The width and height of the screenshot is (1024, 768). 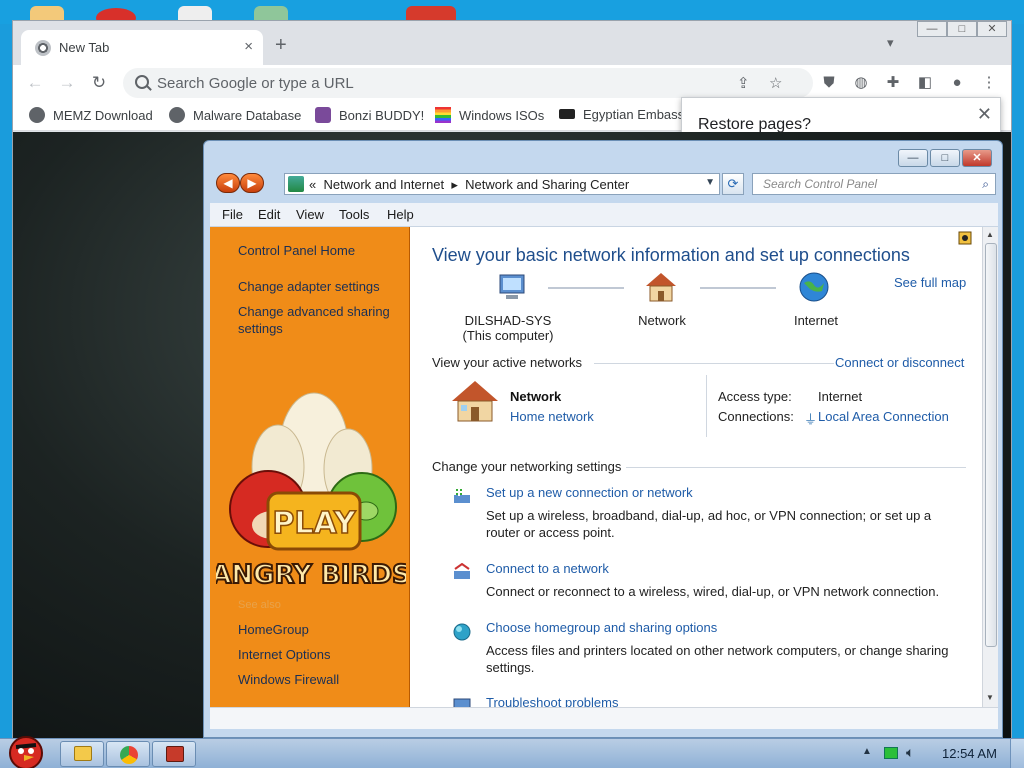 What do you see at coordinates (811, 419) in the screenshot?
I see `ethernet-plug-icon: ⏚` at bounding box center [811, 419].